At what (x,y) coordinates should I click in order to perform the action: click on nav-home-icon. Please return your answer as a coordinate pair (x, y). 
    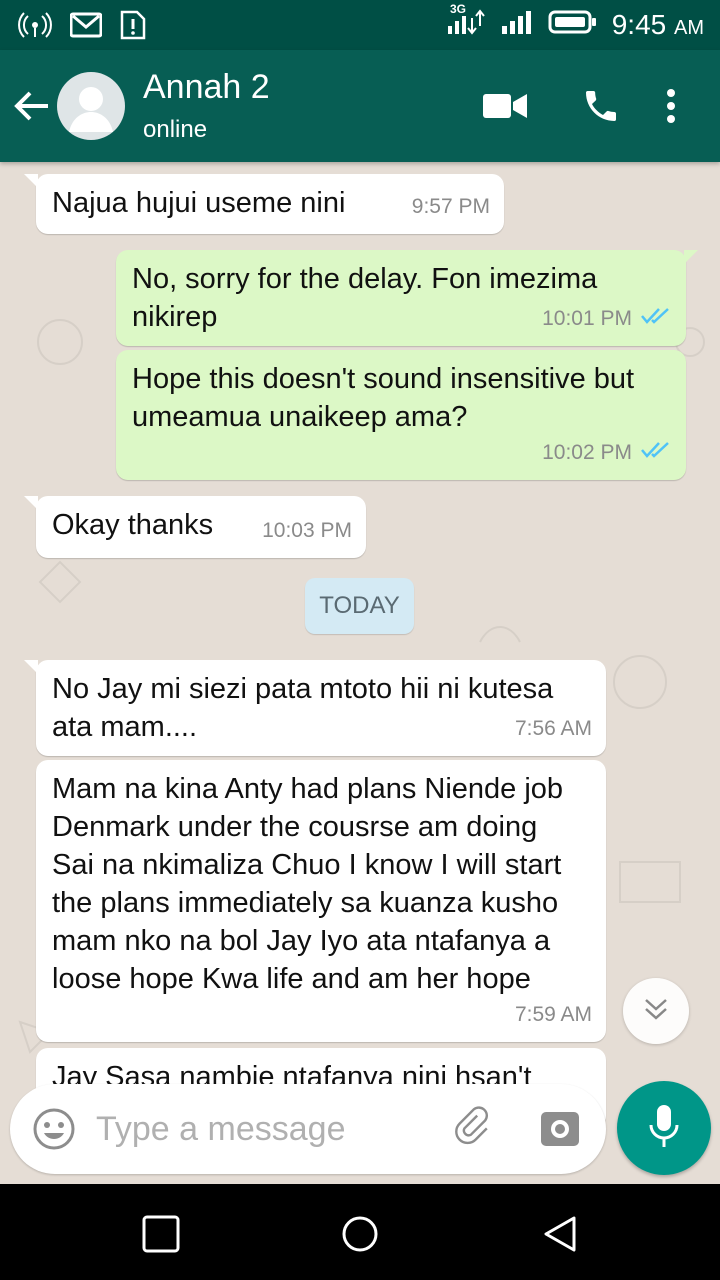
    Looking at the image, I should click on (360, 1236).